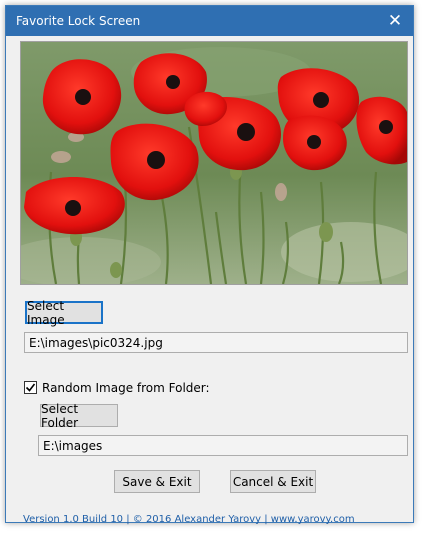 The height and width of the screenshot is (539, 429). I want to click on checkmark-icon, so click(30, 387).